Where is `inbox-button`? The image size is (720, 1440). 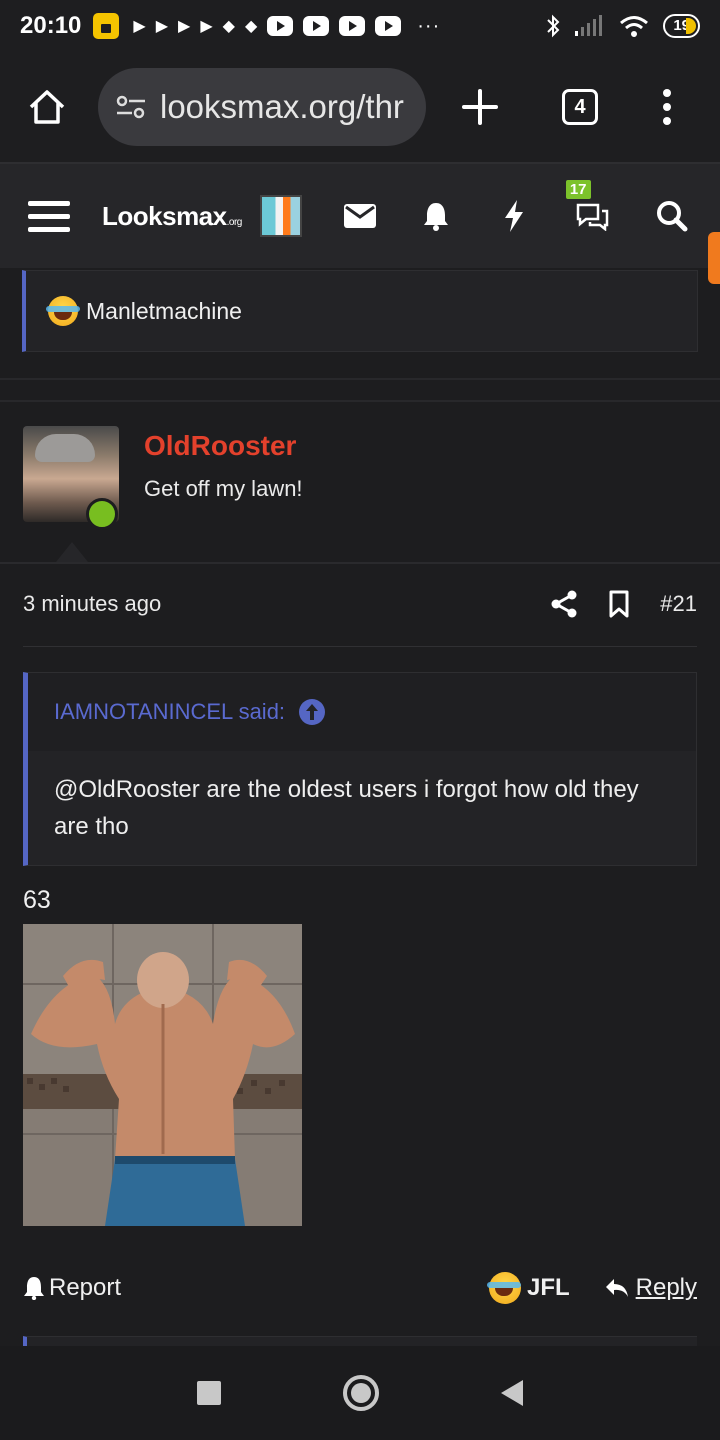 inbox-button is located at coordinates (360, 216).